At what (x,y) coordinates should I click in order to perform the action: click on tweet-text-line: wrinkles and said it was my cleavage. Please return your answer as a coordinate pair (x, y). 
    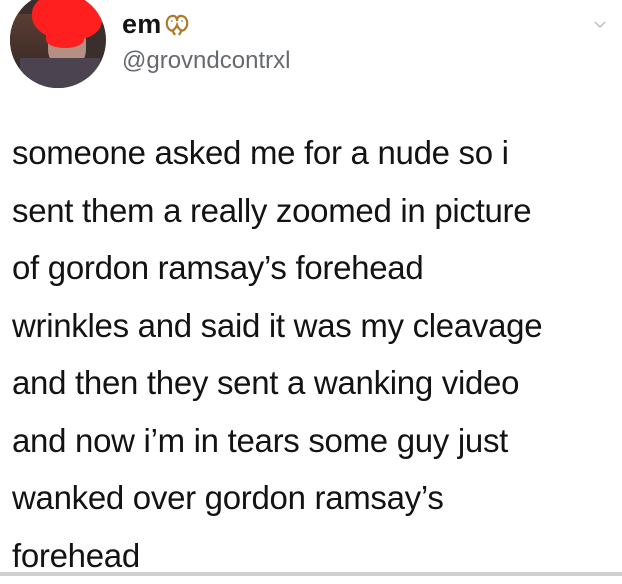
    Looking at the image, I should click on (277, 325).